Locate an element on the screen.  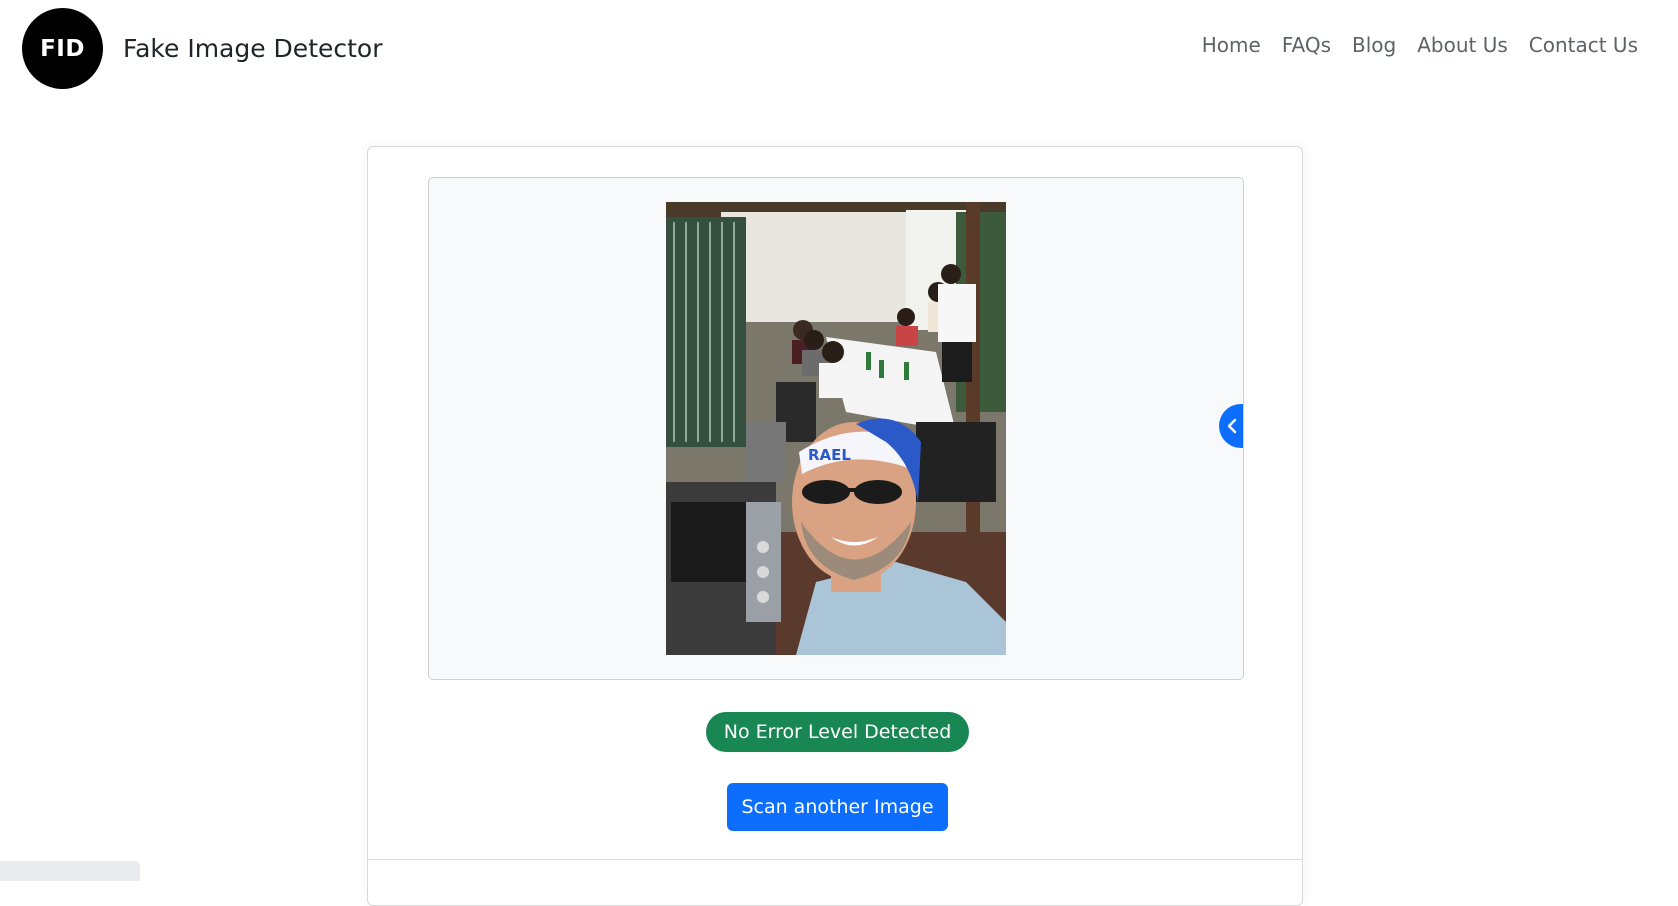
photo-illustration: RAEL is located at coordinates (836, 428).